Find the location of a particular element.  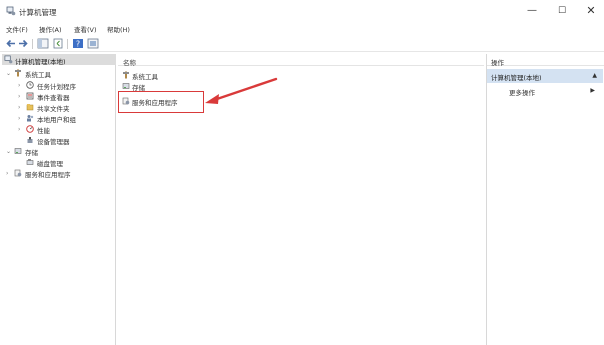

tree-item-shared-folders: › 共享文件夹 is located at coordinates (66, 107).